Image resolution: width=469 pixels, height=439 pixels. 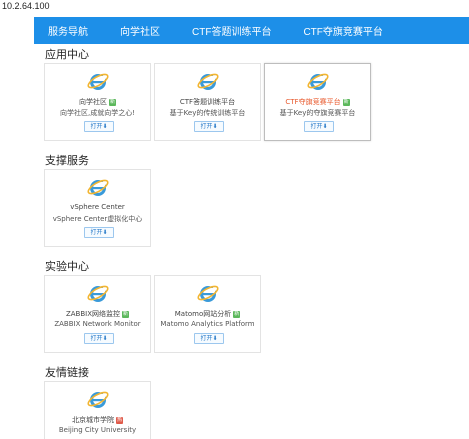 I want to click on card-description: ZABBIX Network Monitor, so click(x=97, y=324).